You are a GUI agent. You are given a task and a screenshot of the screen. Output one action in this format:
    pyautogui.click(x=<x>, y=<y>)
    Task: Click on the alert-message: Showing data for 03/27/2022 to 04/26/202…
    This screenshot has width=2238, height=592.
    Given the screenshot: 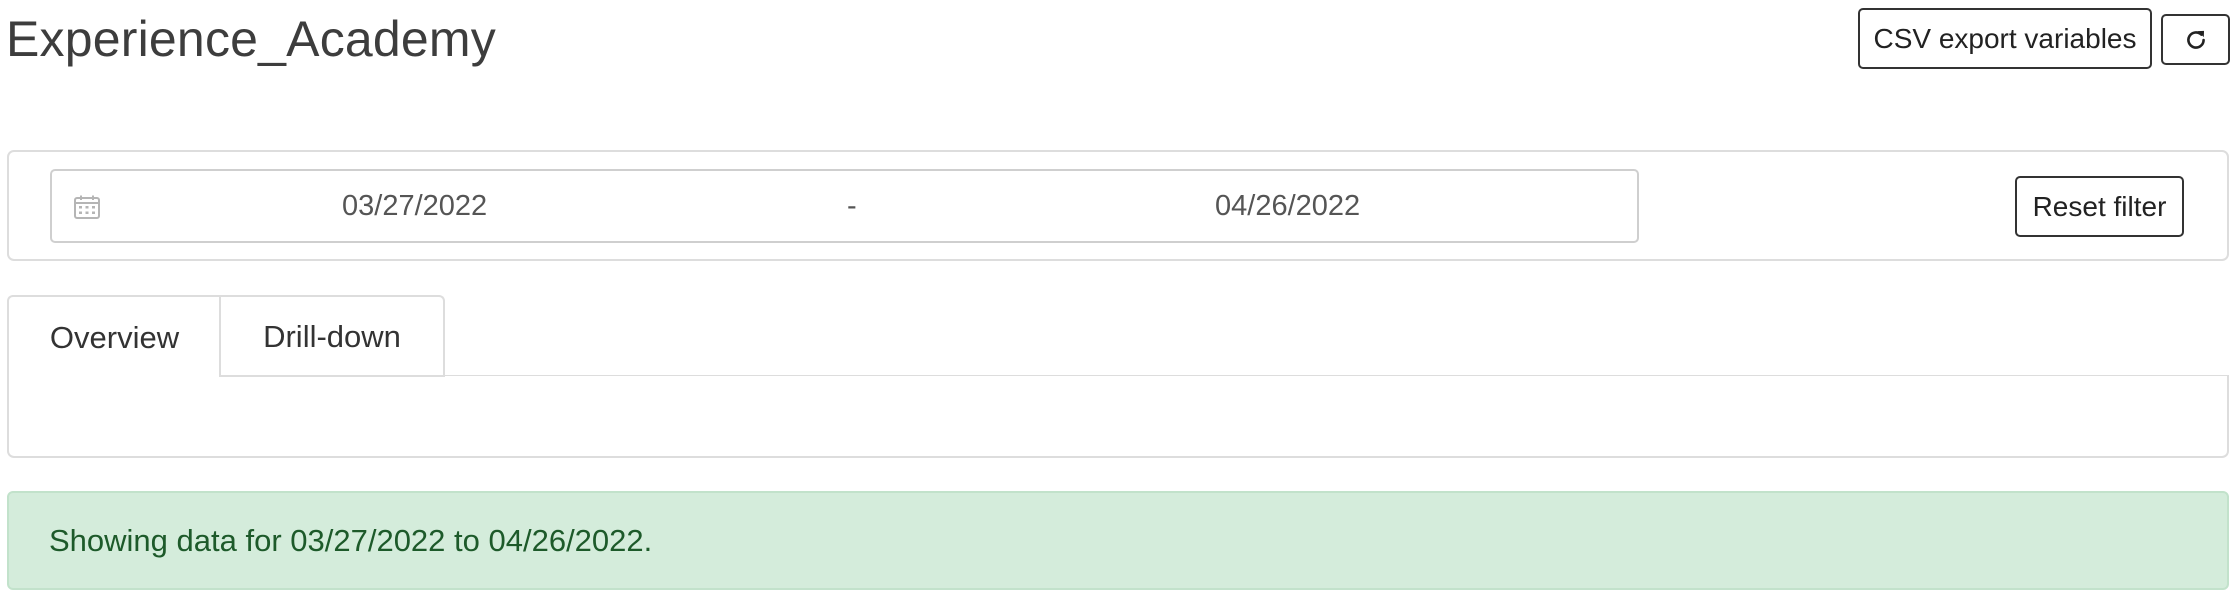 What is the action you would take?
    pyautogui.click(x=351, y=540)
    